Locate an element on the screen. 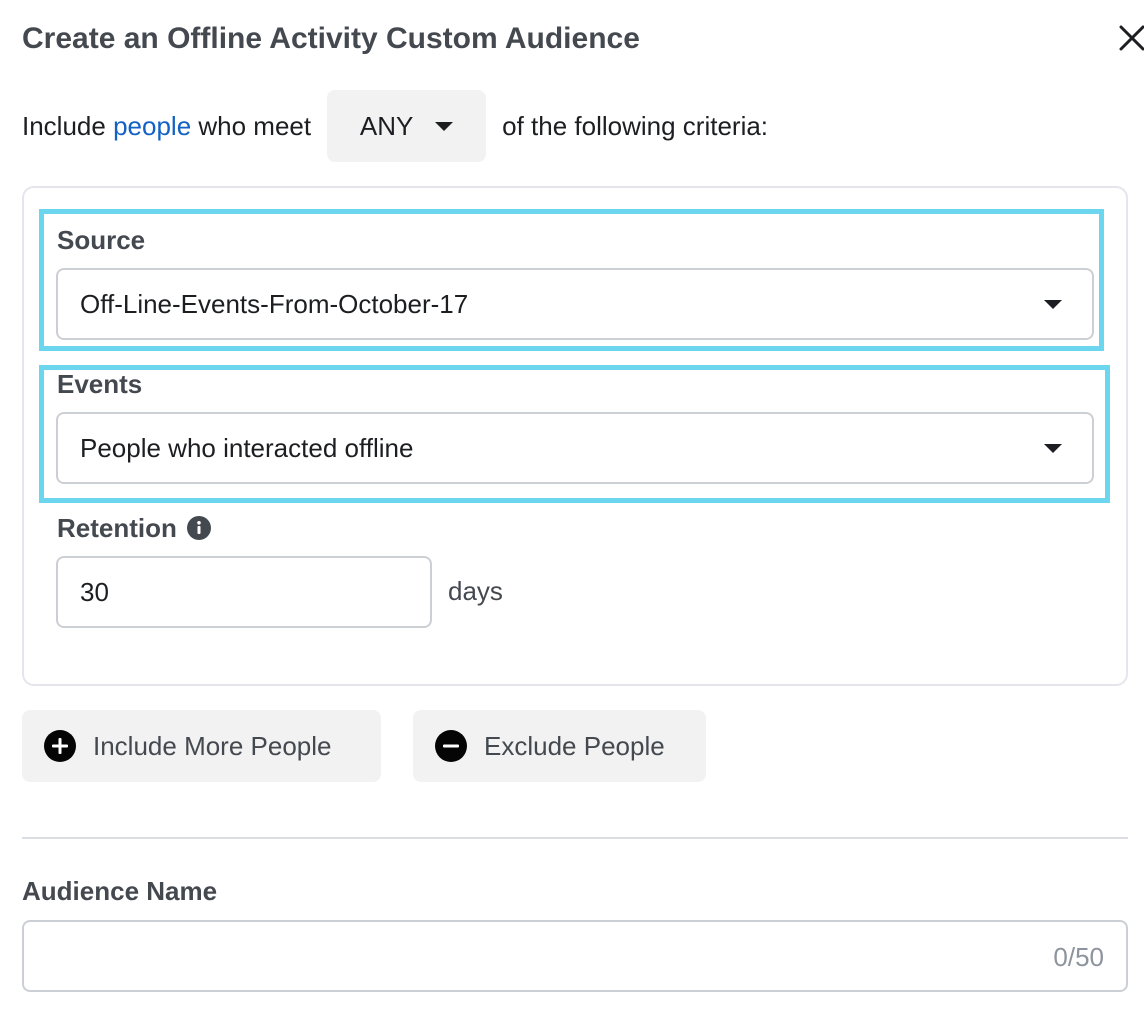  exclude-people-label: Exclude People is located at coordinates (574, 745).